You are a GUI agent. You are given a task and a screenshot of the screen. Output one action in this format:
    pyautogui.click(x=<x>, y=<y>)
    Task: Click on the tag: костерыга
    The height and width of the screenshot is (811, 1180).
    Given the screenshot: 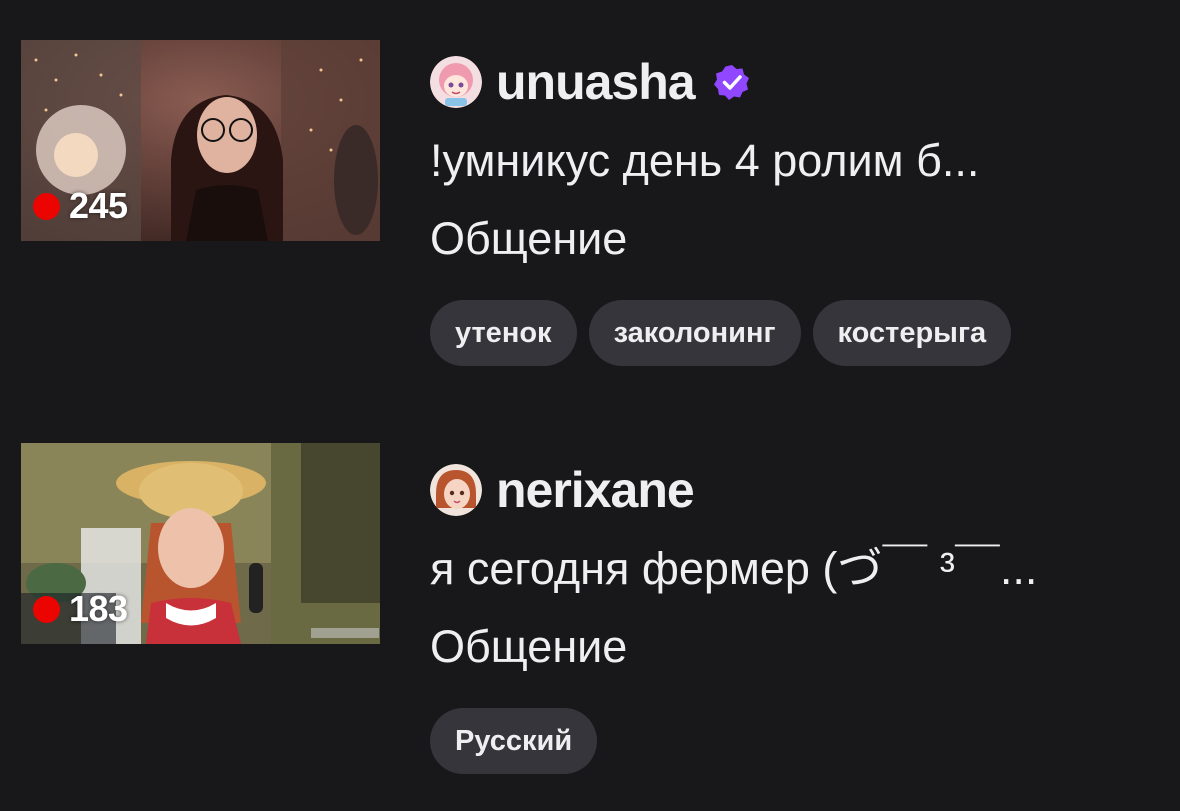 What is the action you would take?
    pyautogui.click(x=912, y=333)
    